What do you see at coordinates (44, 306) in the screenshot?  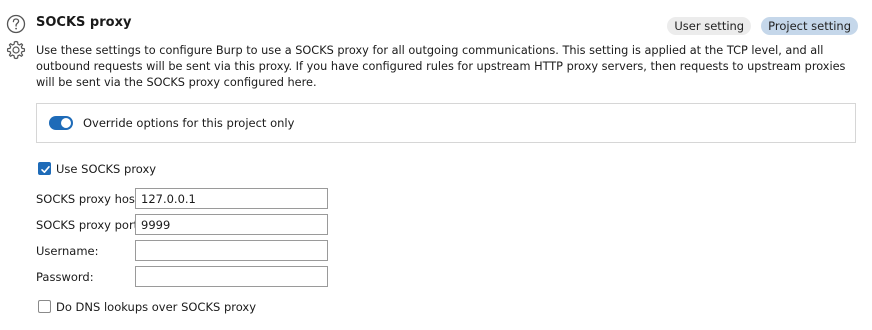 I see `dns-over-socks-checkbox` at bounding box center [44, 306].